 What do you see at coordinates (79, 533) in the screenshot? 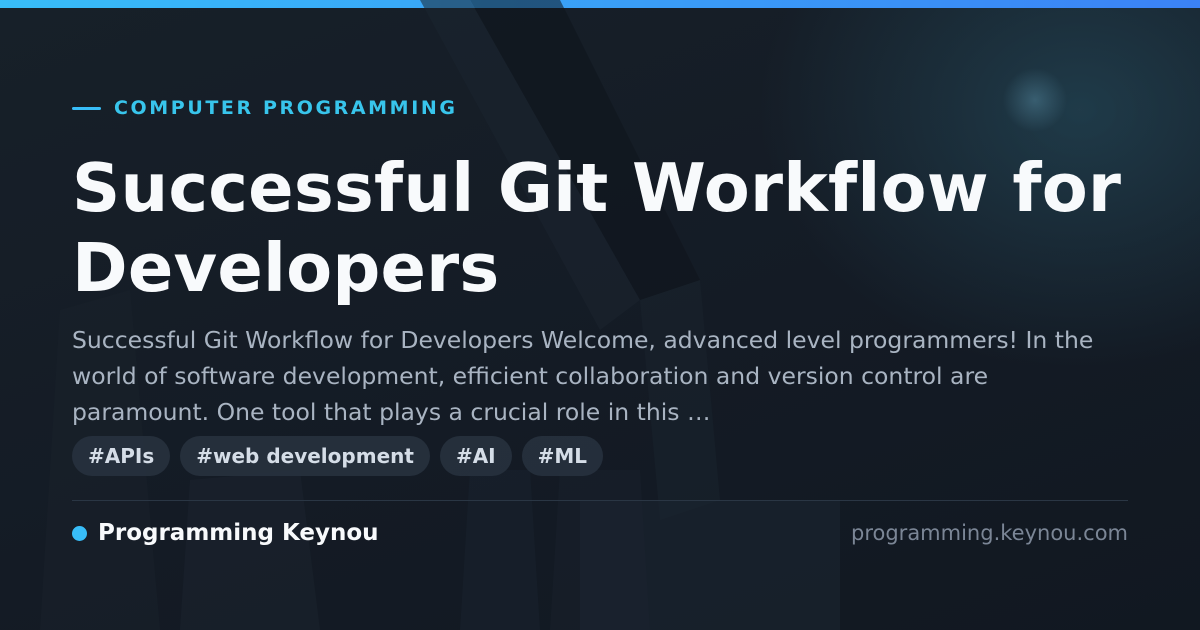
I see `dot-icon` at bounding box center [79, 533].